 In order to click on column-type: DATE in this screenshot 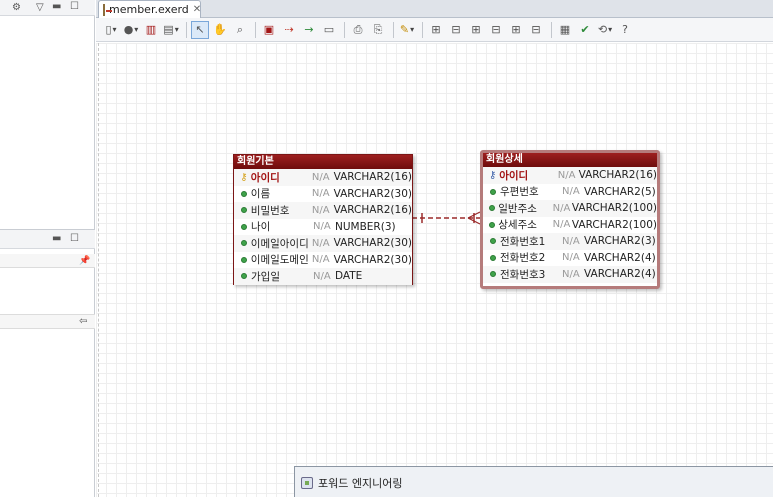, I will do `click(349, 276)`.